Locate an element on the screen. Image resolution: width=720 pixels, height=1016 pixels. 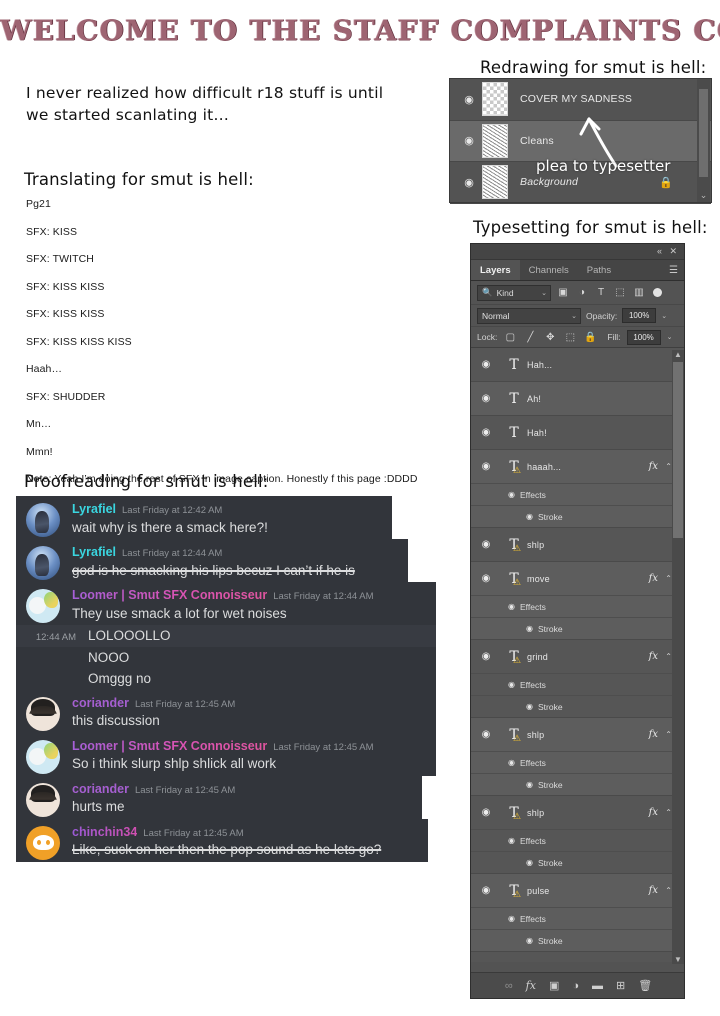
tab-channels: Channels is located at coordinates (549, 270).